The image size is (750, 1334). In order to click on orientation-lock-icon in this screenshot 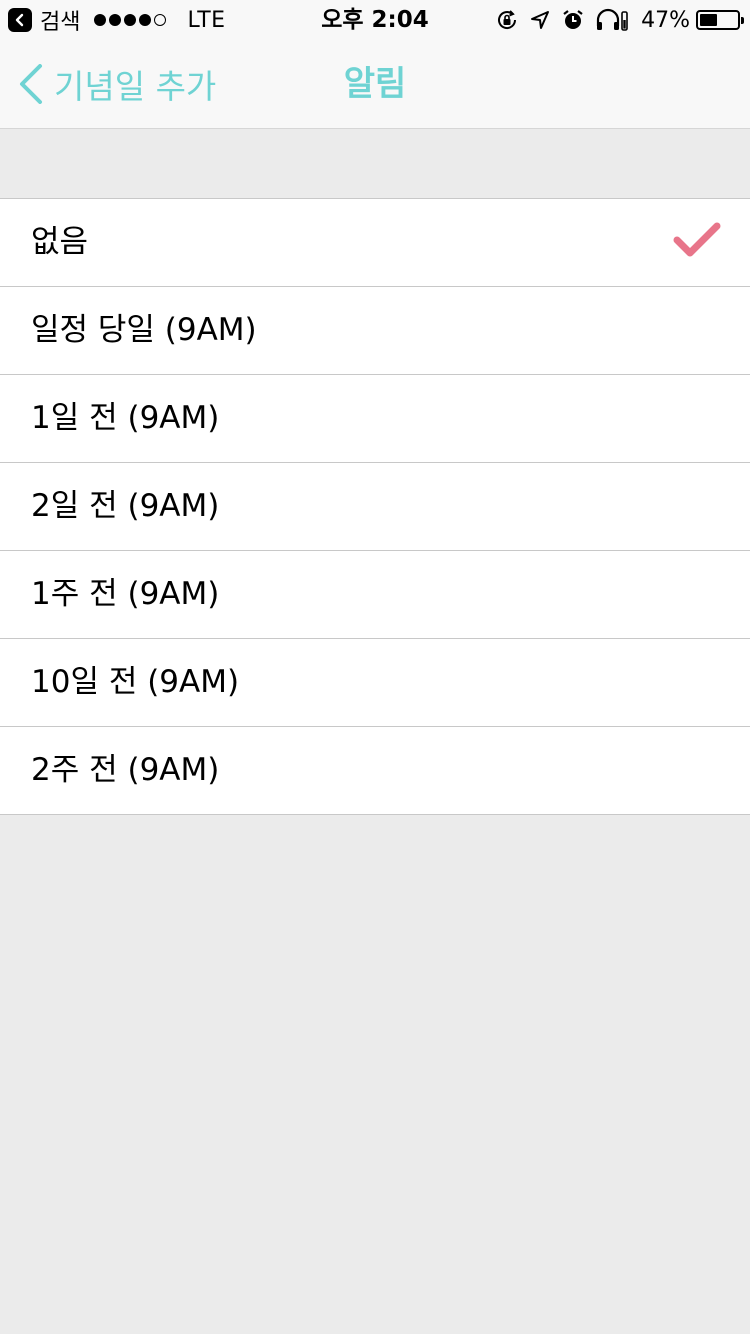, I will do `click(507, 20)`.